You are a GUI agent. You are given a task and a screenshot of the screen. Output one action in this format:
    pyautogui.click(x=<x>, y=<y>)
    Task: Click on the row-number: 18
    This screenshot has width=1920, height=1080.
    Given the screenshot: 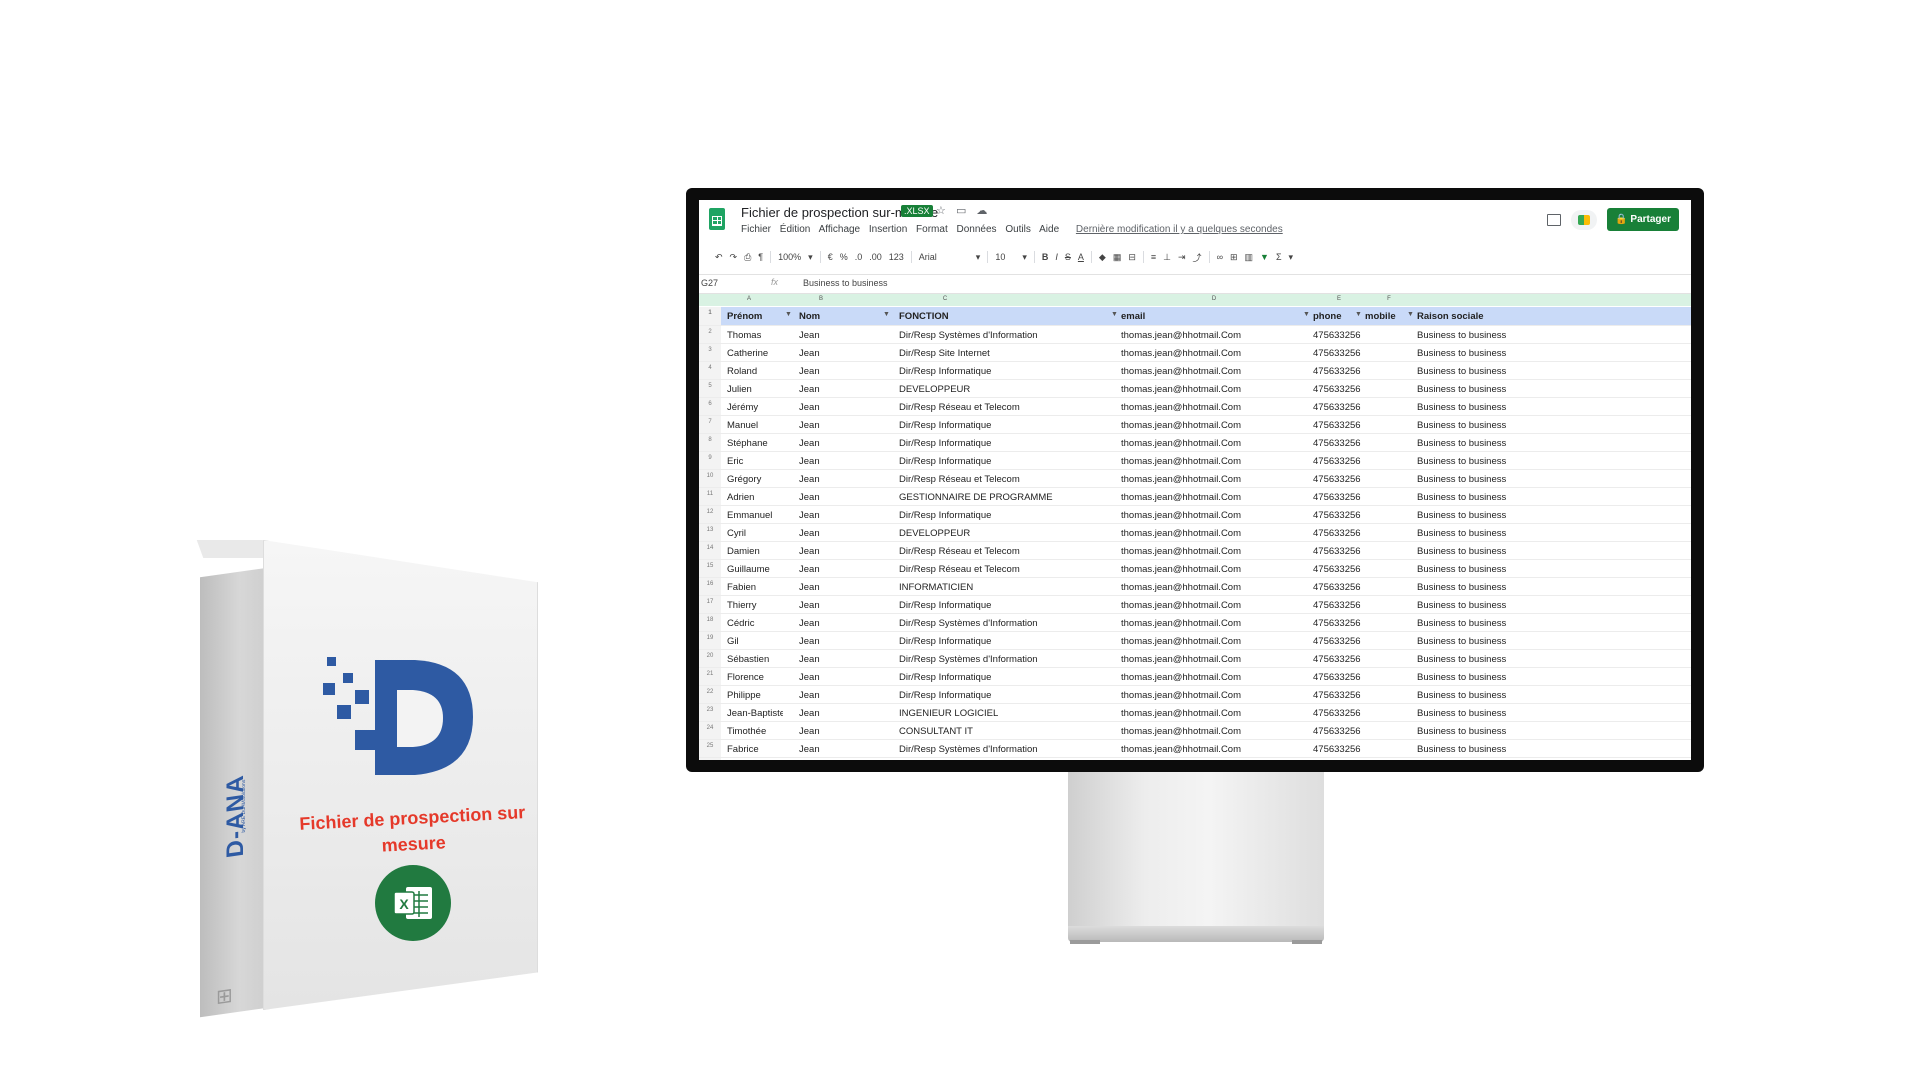 What is the action you would take?
    pyautogui.click(x=710, y=622)
    